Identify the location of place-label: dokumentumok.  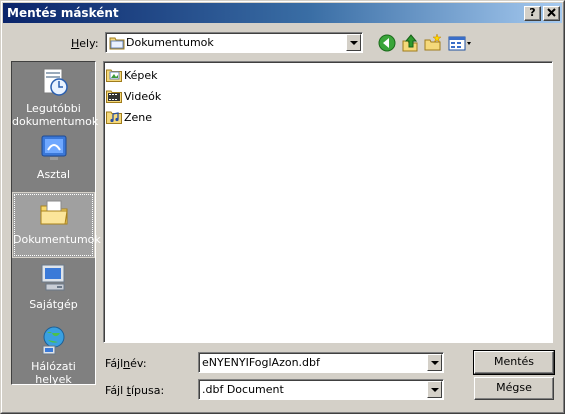
(55, 121).